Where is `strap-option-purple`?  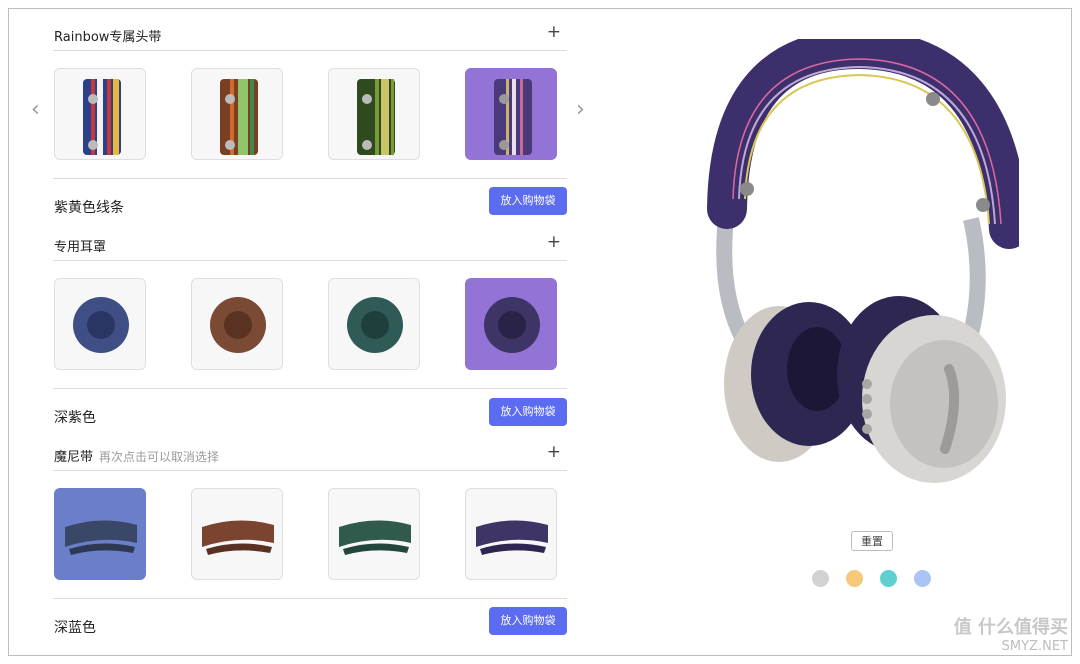 strap-option-purple is located at coordinates (511, 534).